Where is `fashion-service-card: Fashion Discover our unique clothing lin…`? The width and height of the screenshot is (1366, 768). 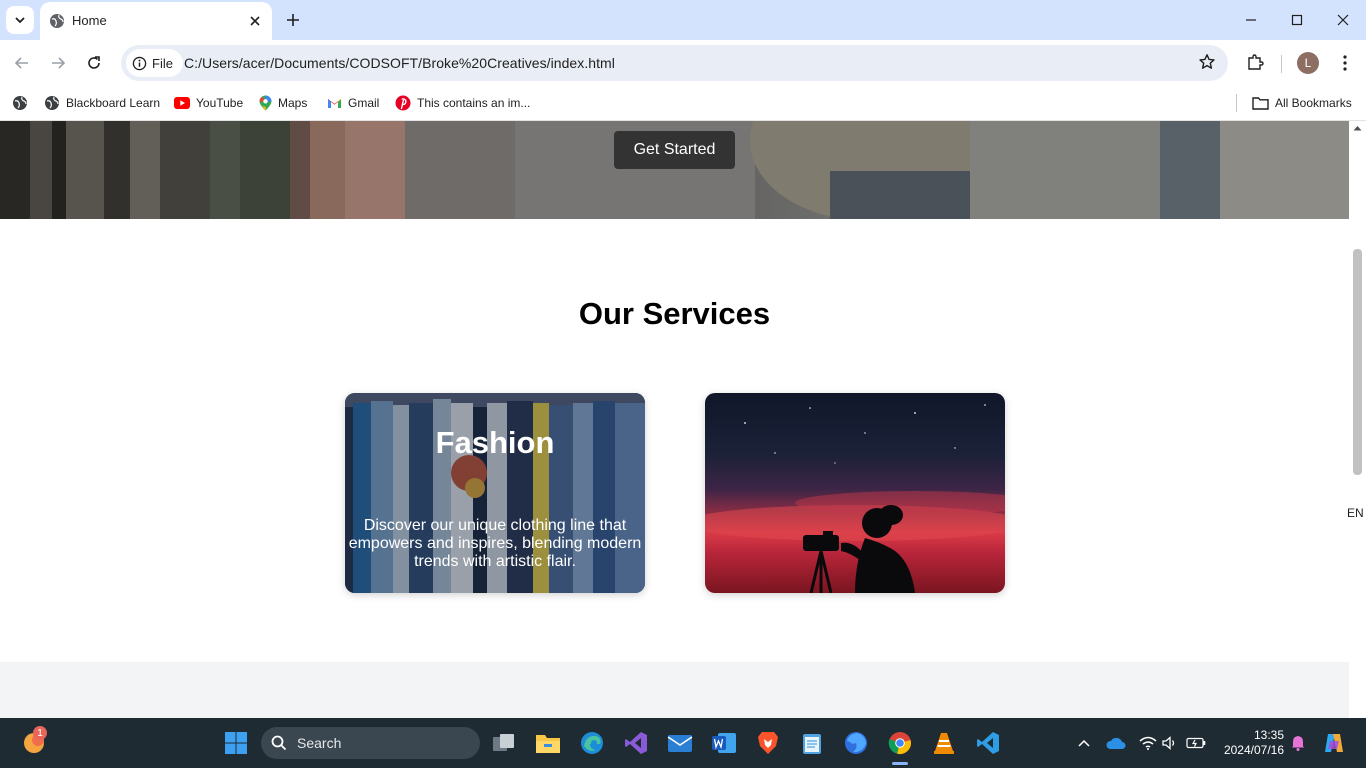 fashion-service-card: Fashion Discover our unique clothing lin… is located at coordinates (495, 493).